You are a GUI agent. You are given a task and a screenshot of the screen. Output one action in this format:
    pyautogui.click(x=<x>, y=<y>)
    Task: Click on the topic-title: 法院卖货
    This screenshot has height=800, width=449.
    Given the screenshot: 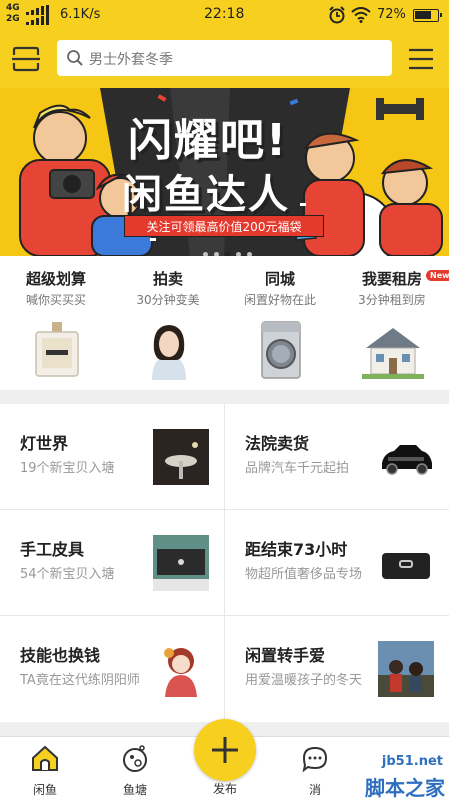 What is the action you would take?
    pyautogui.click(x=277, y=443)
    